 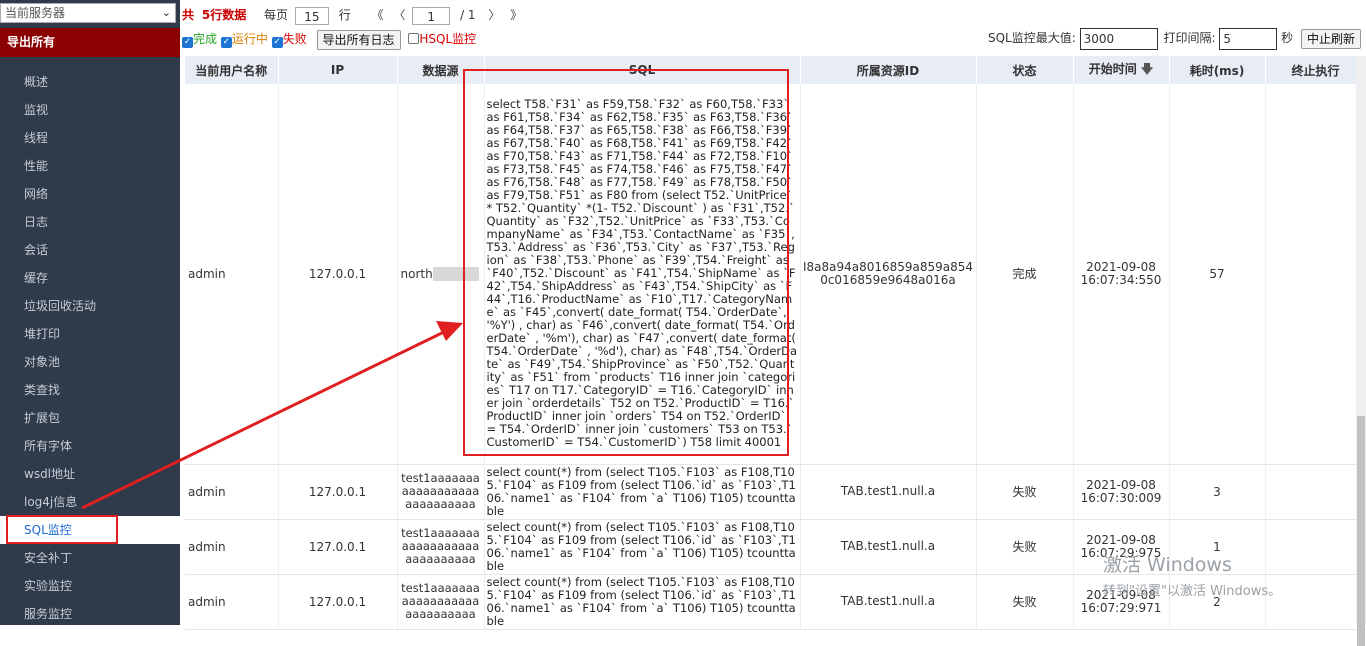 I want to click on filter-done-checkbox: ✓, so click(x=187, y=42).